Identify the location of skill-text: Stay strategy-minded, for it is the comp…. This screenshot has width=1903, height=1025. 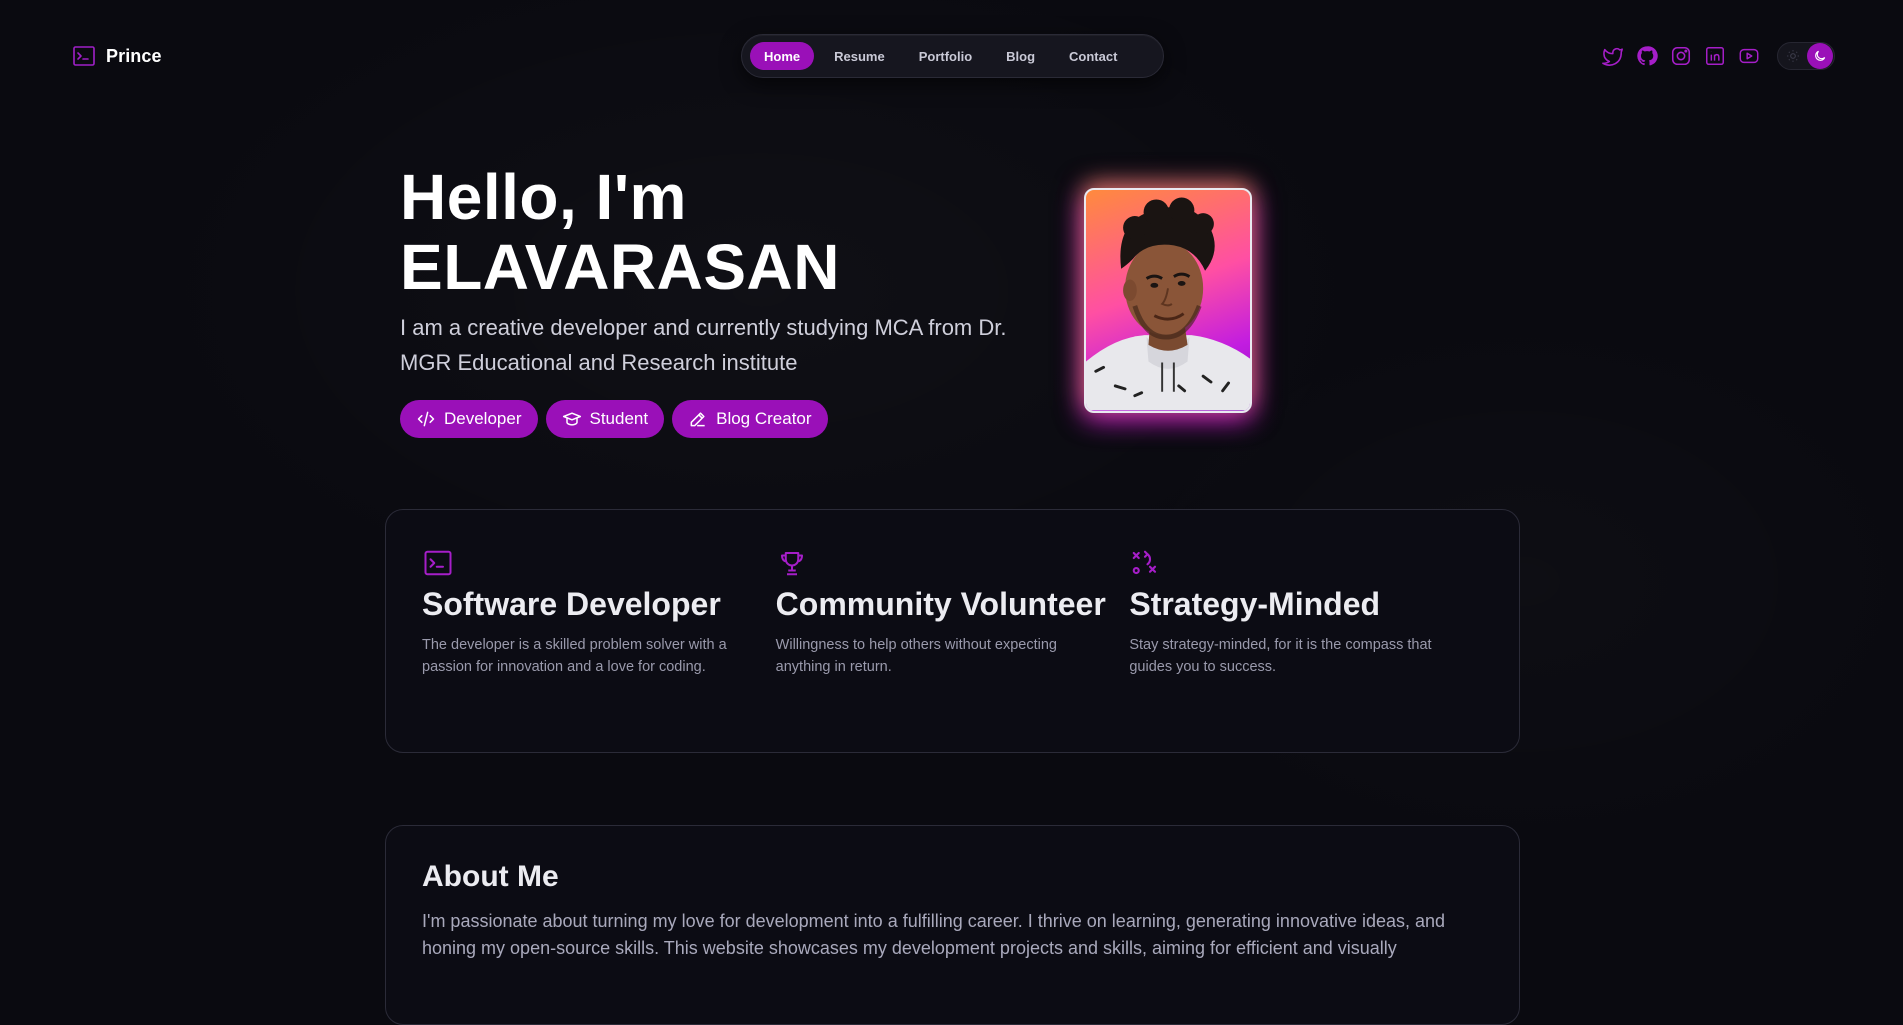
(1280, 656).